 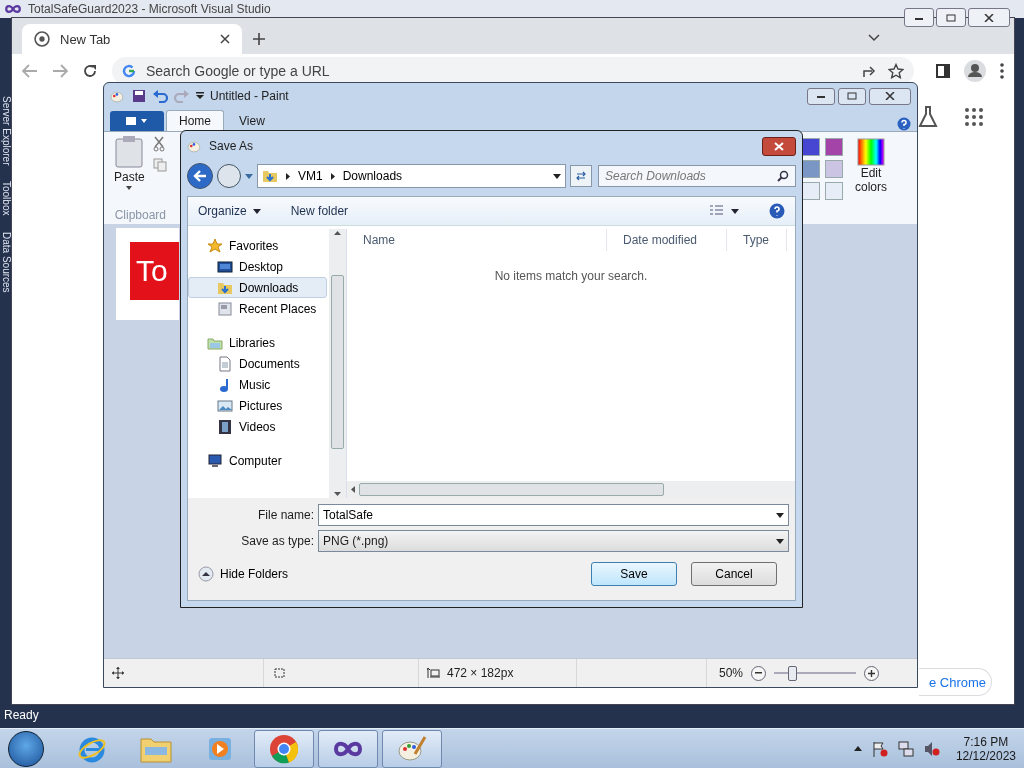 I want to click on column-header: Date modified, so click(x=667, y=240).